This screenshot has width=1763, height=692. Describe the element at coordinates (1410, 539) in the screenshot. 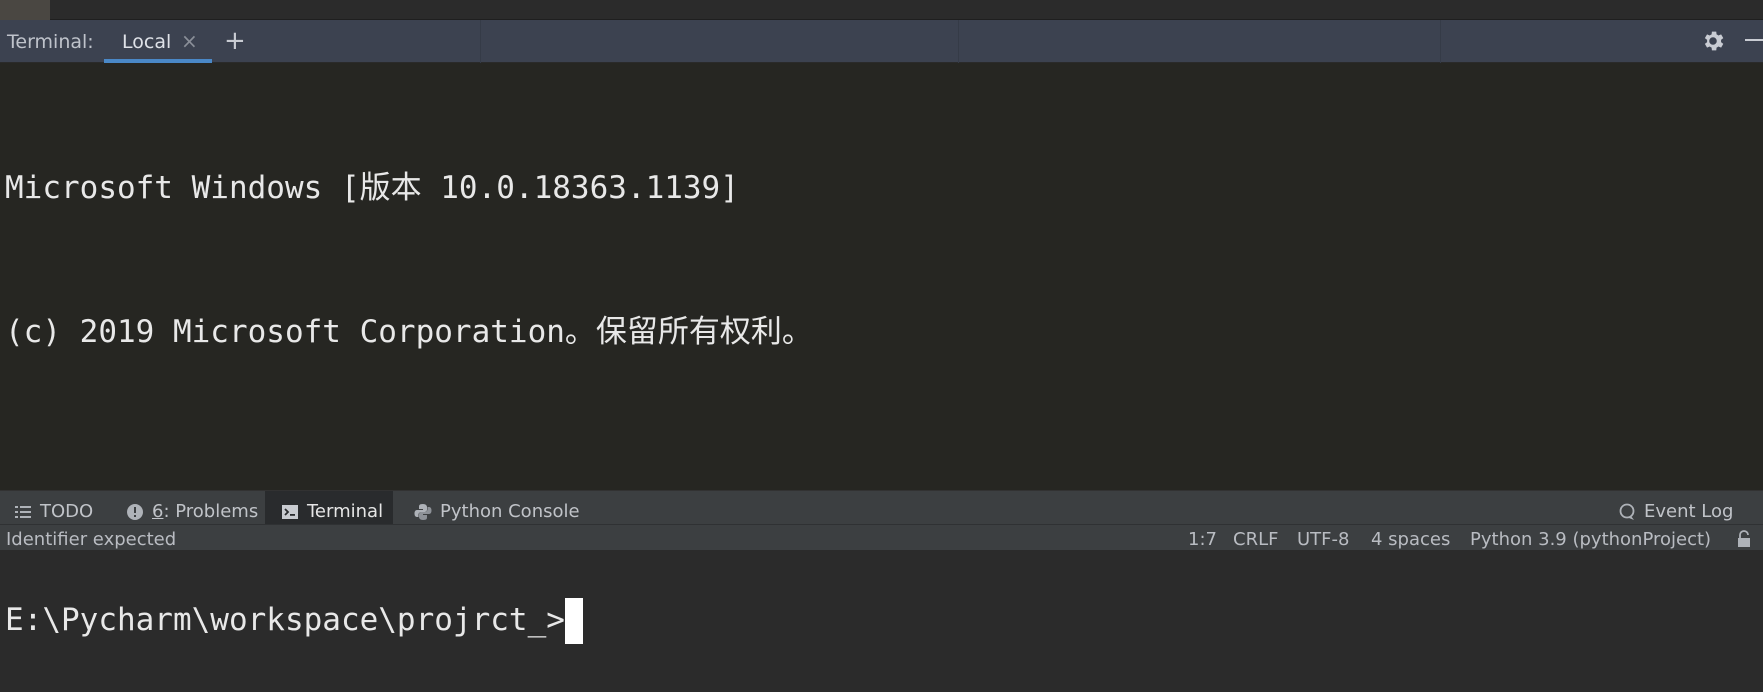

I see `indent-setting: 4 spaces` at that location.